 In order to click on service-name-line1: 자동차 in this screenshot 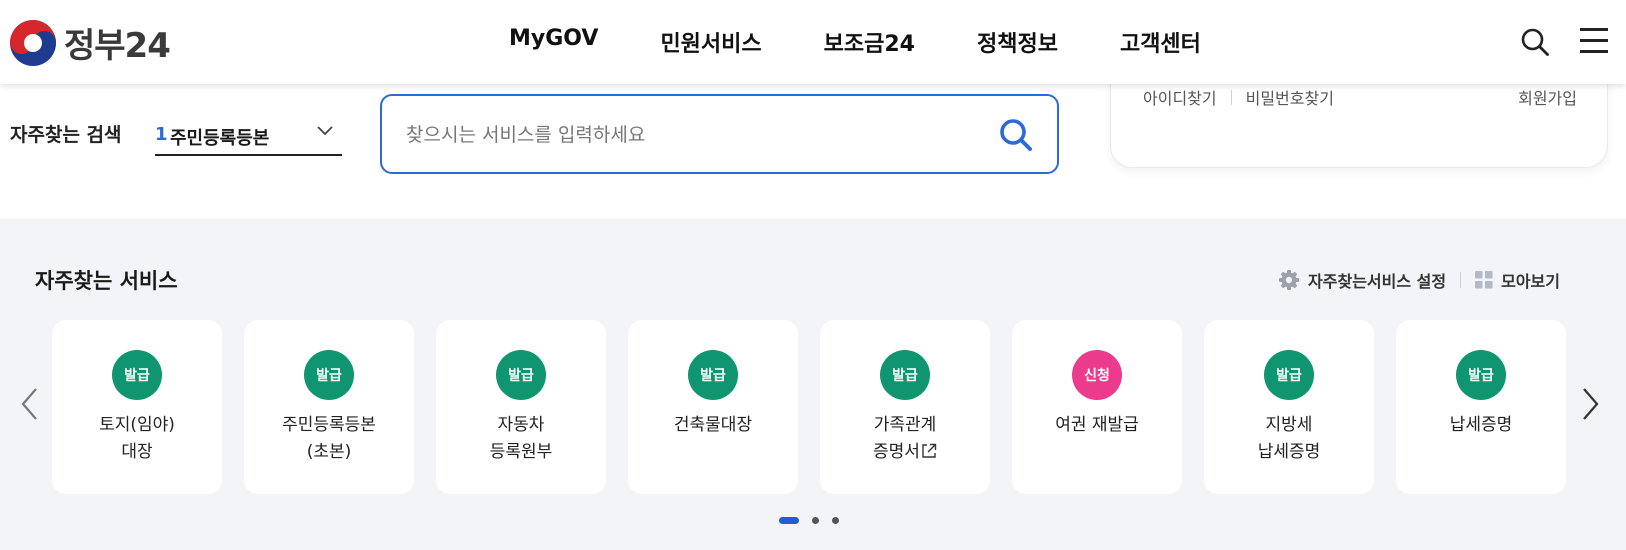, I will do `click(521, 425)`.